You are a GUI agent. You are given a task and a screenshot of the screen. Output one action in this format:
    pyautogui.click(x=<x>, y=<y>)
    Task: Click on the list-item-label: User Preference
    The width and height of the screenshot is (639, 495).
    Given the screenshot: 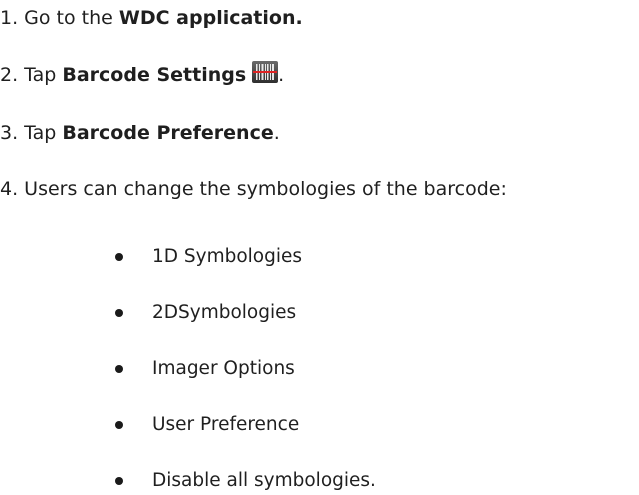 What is the action you would take?
    pyautogui.click(x=226, y=424)
    